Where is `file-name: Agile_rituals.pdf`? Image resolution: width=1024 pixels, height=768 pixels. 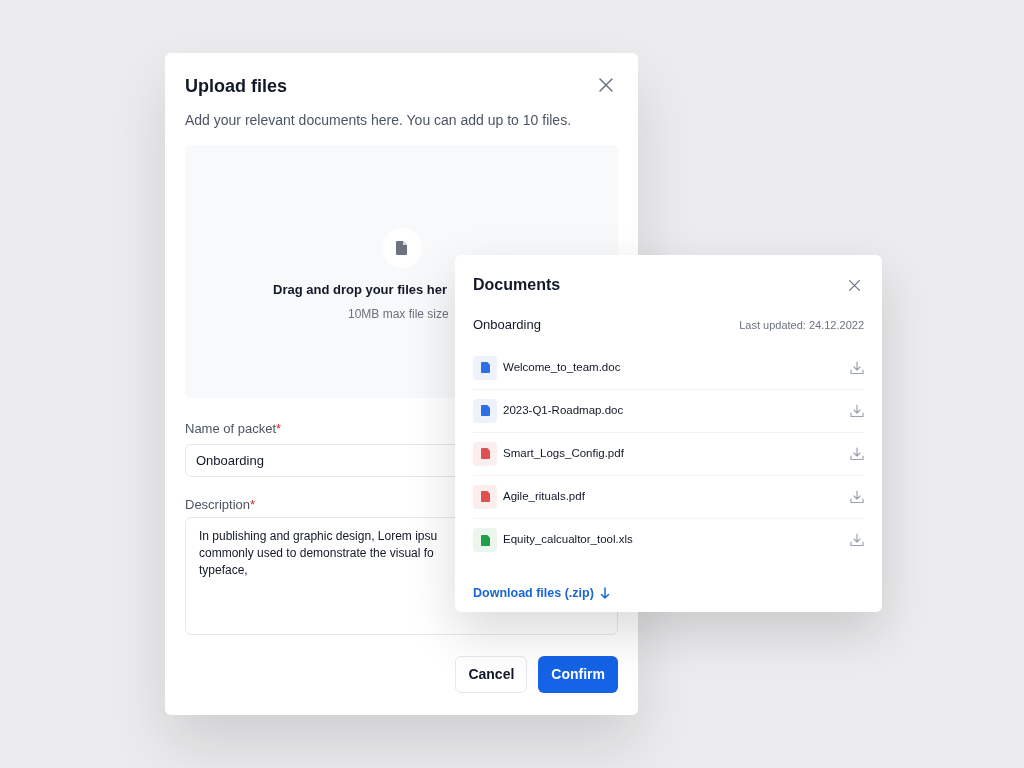 file-name: Agile_rituals.pdf is located at coordinates (544, 496).